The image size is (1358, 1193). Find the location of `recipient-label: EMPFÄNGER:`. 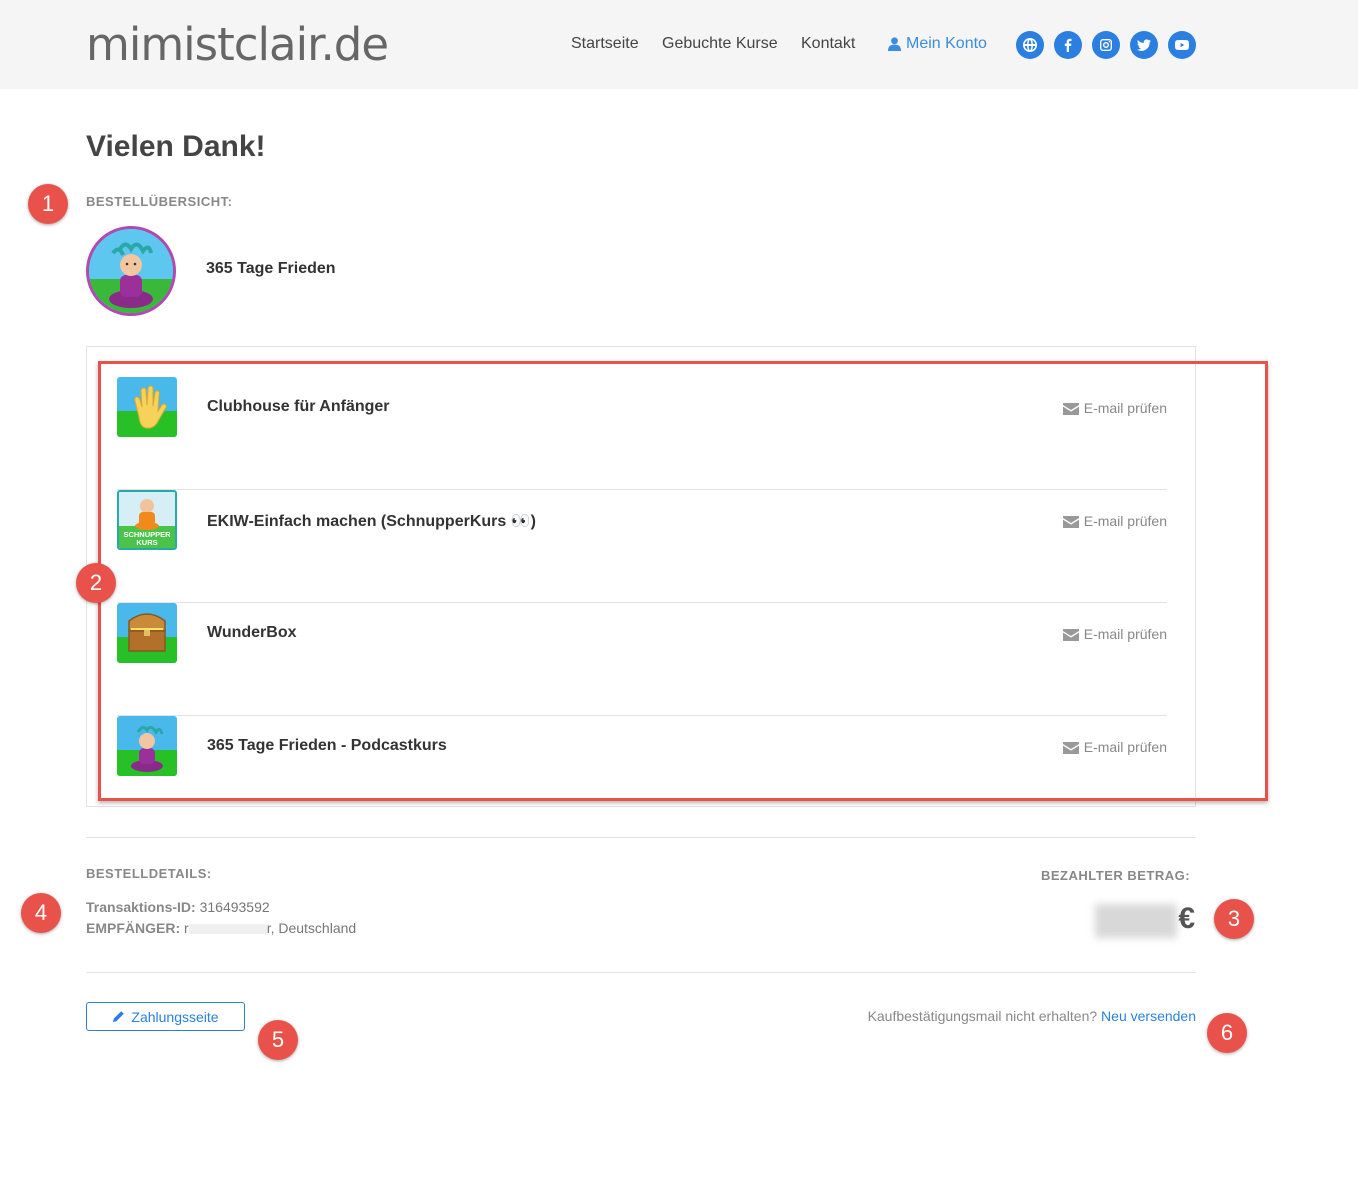

recipient-label: EMPFÄNGER: is located at coordinates (133, 928).